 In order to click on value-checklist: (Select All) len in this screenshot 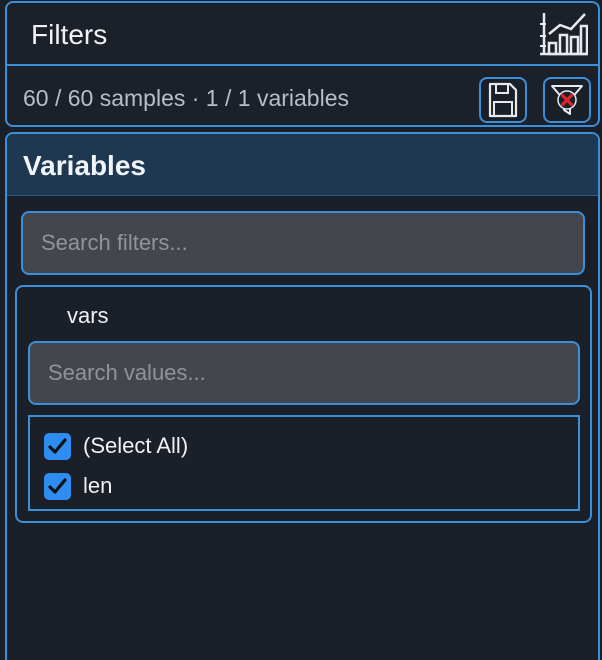, I will do `click(304, 463)`.